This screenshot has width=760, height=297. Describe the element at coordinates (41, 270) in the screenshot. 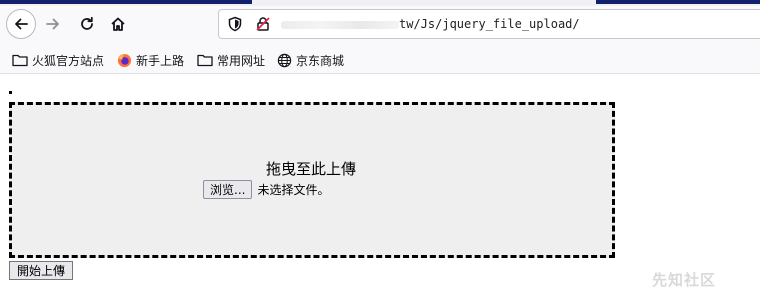

I see `start-upload-button: 開始上傳` at that location.